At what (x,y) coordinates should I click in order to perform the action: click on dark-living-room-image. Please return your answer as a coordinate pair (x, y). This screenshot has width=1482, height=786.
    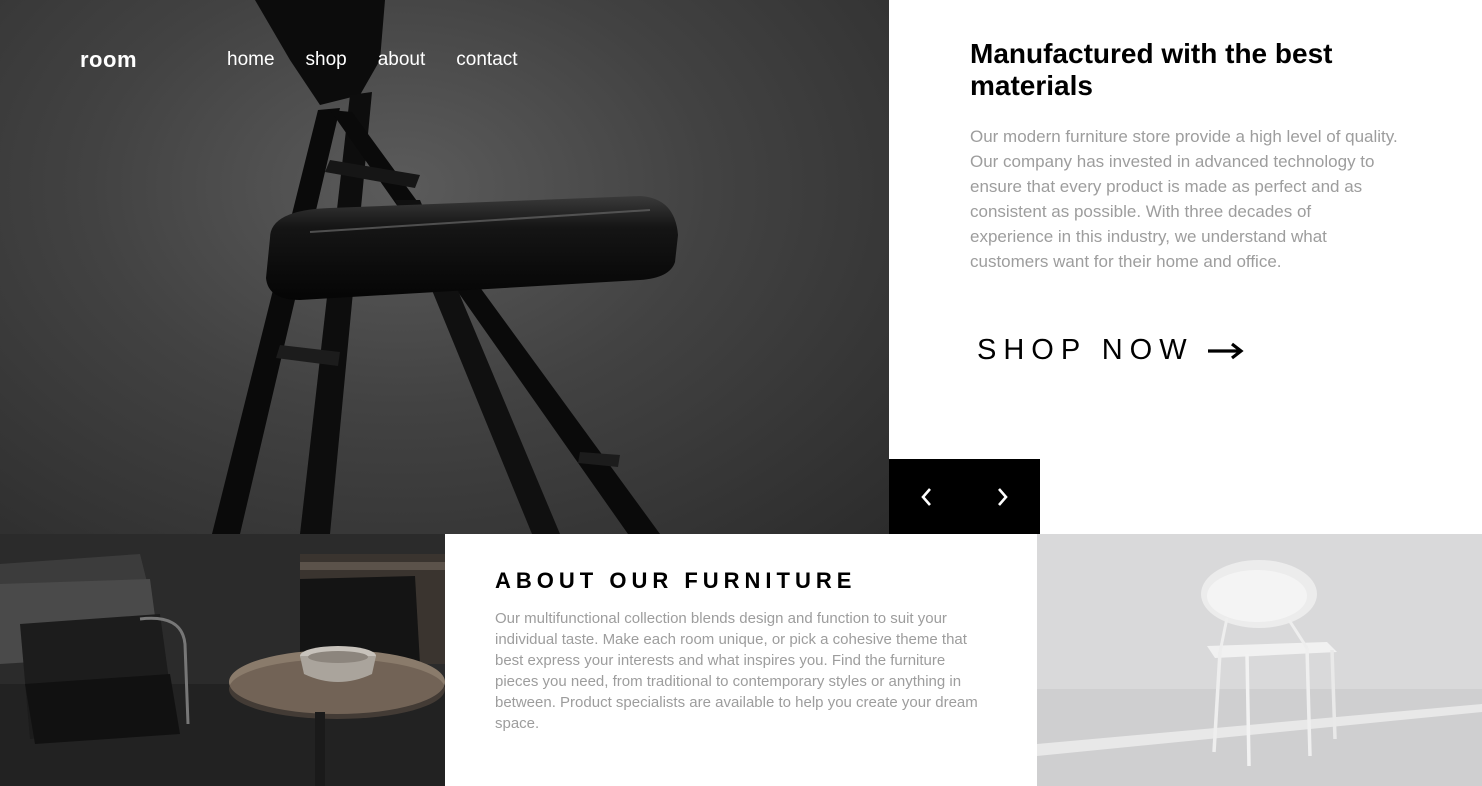
    Looking at the image, I should click on (222, 660).